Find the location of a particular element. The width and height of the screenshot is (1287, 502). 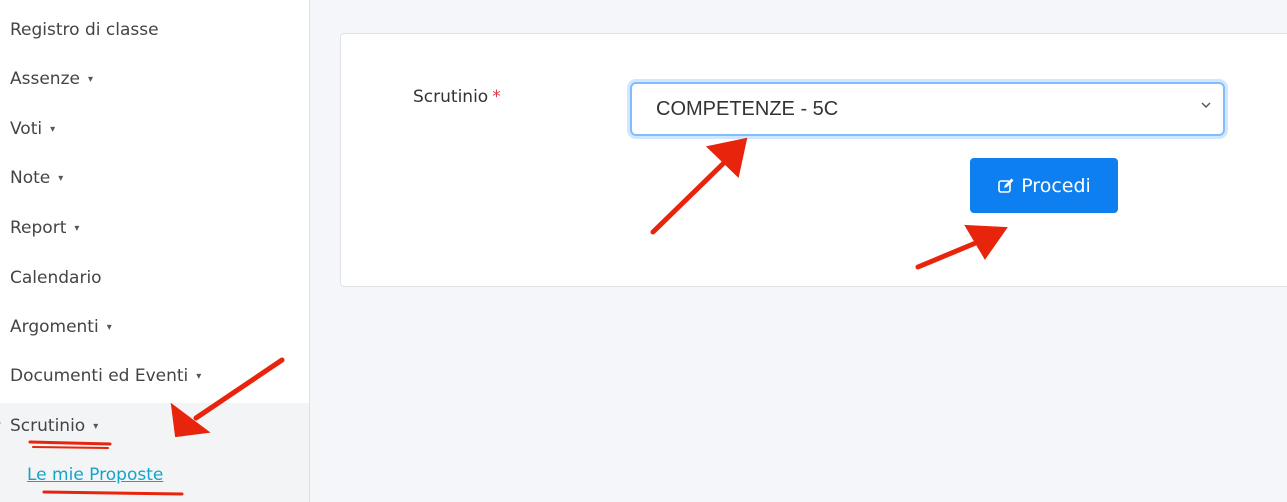

sidebar-item-registro: ⁾ Registro di classe is located at coordinates (79, 30).